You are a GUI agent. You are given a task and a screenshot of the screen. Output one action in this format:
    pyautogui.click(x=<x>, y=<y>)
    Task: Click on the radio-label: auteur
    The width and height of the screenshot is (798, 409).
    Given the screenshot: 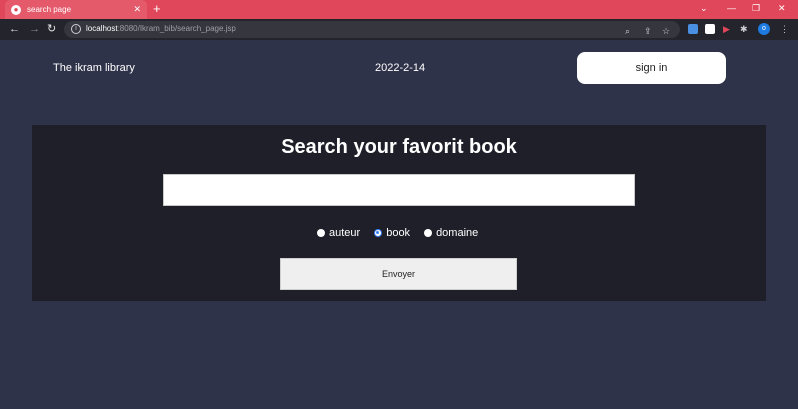 What is the action you would take?
    pyautogui.click(x=345, y=233)
    